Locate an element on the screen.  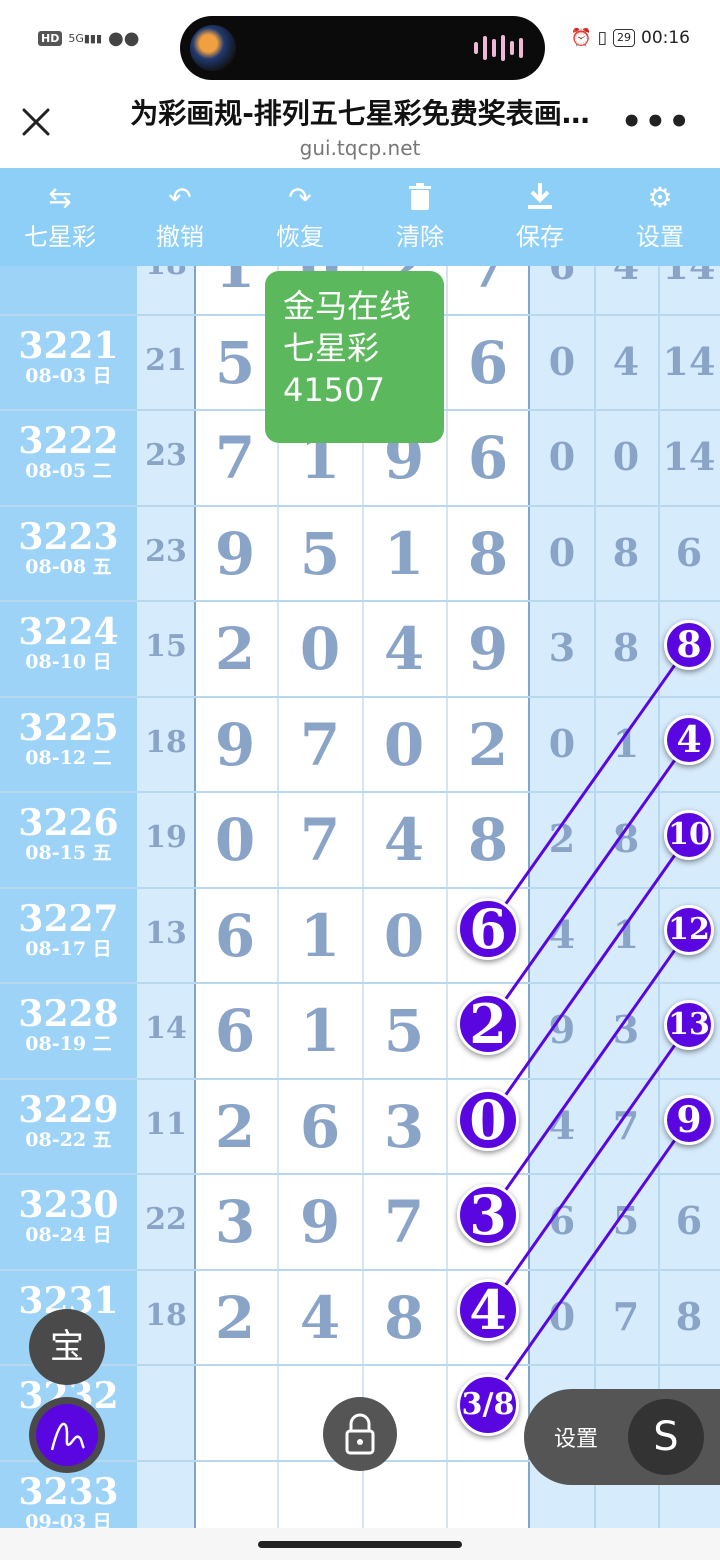
connection-lines is located at coordinates (588, 1025).